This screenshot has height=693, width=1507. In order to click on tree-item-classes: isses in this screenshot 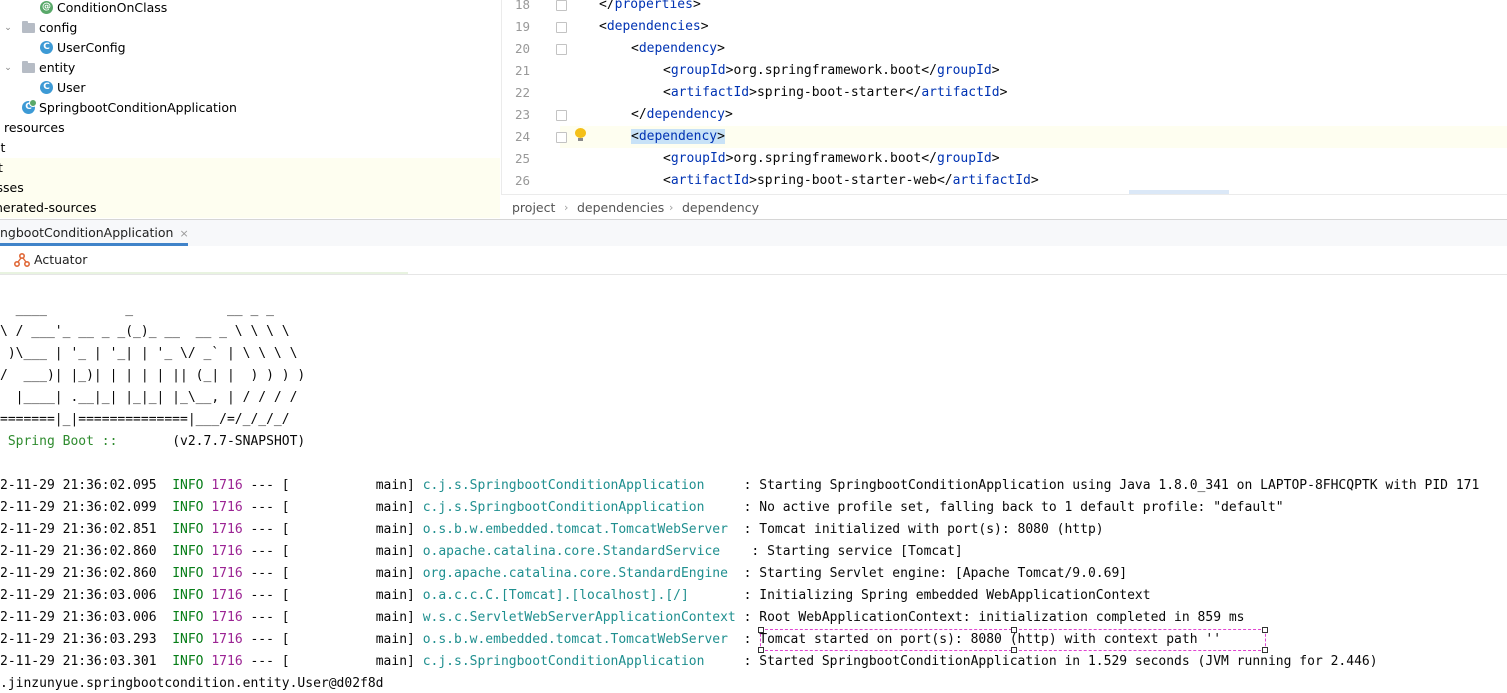, I will do `click(250, 188)`.